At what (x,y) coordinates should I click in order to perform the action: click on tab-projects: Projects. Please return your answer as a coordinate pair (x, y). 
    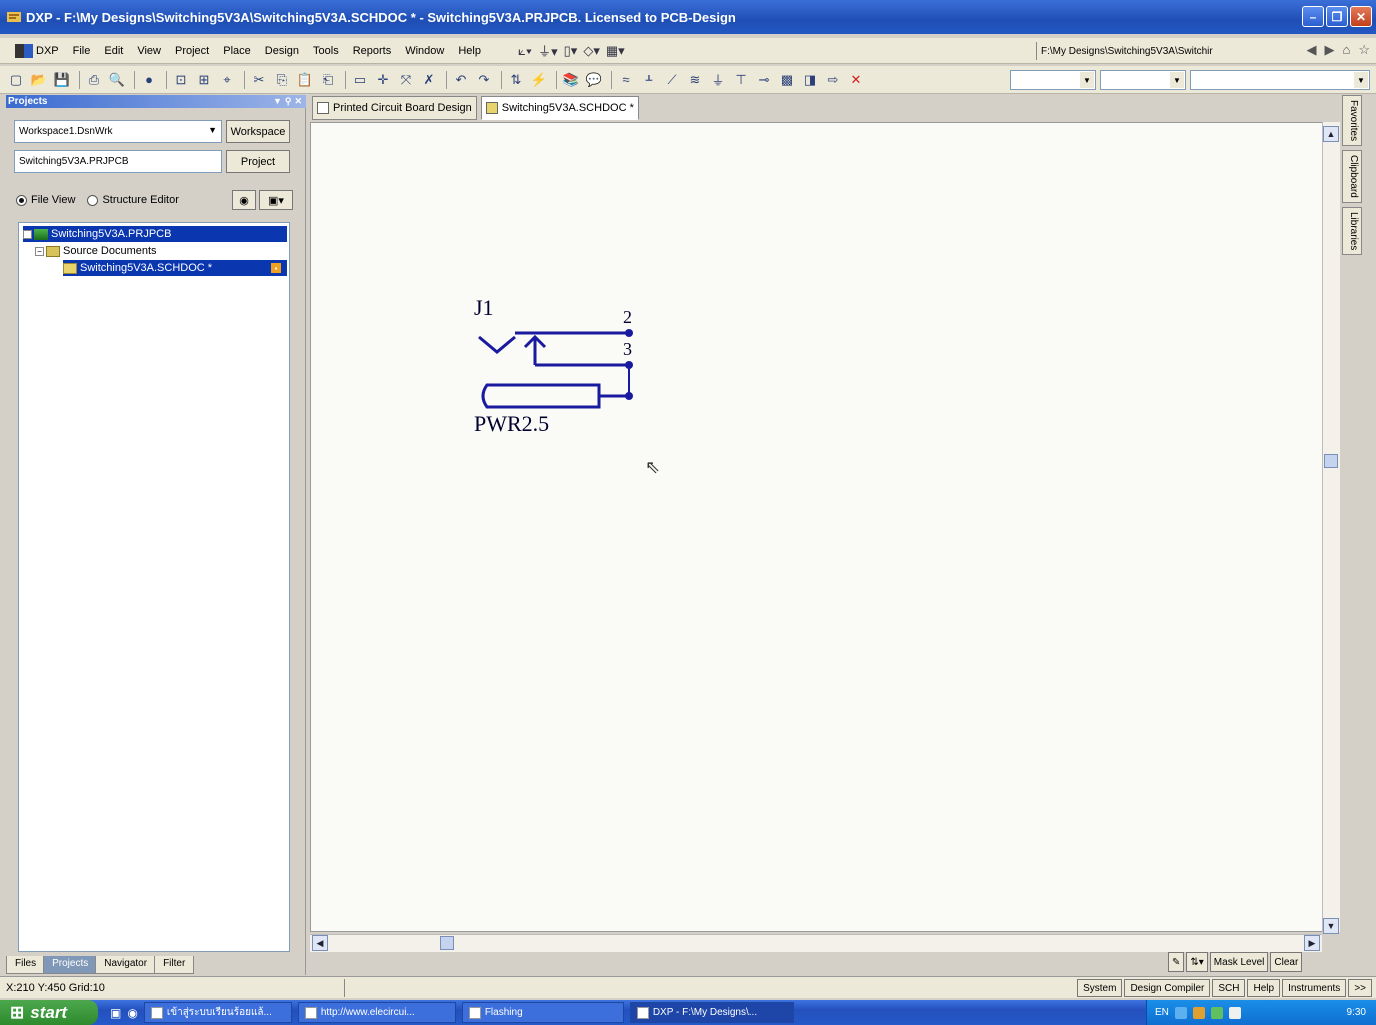
    Looking at the image, I should click on (70, 965).